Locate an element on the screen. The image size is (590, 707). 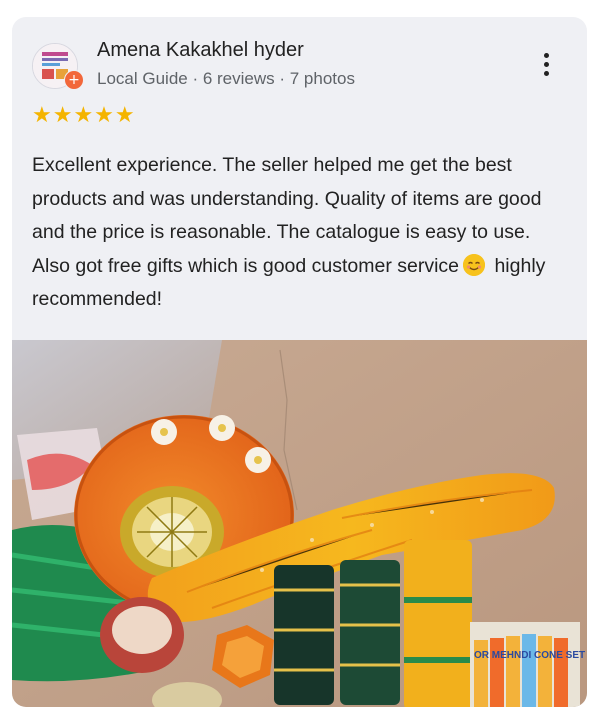
mehndi-box-label: OR MEHNDI CONE SET is located at coordinates (529, 655).